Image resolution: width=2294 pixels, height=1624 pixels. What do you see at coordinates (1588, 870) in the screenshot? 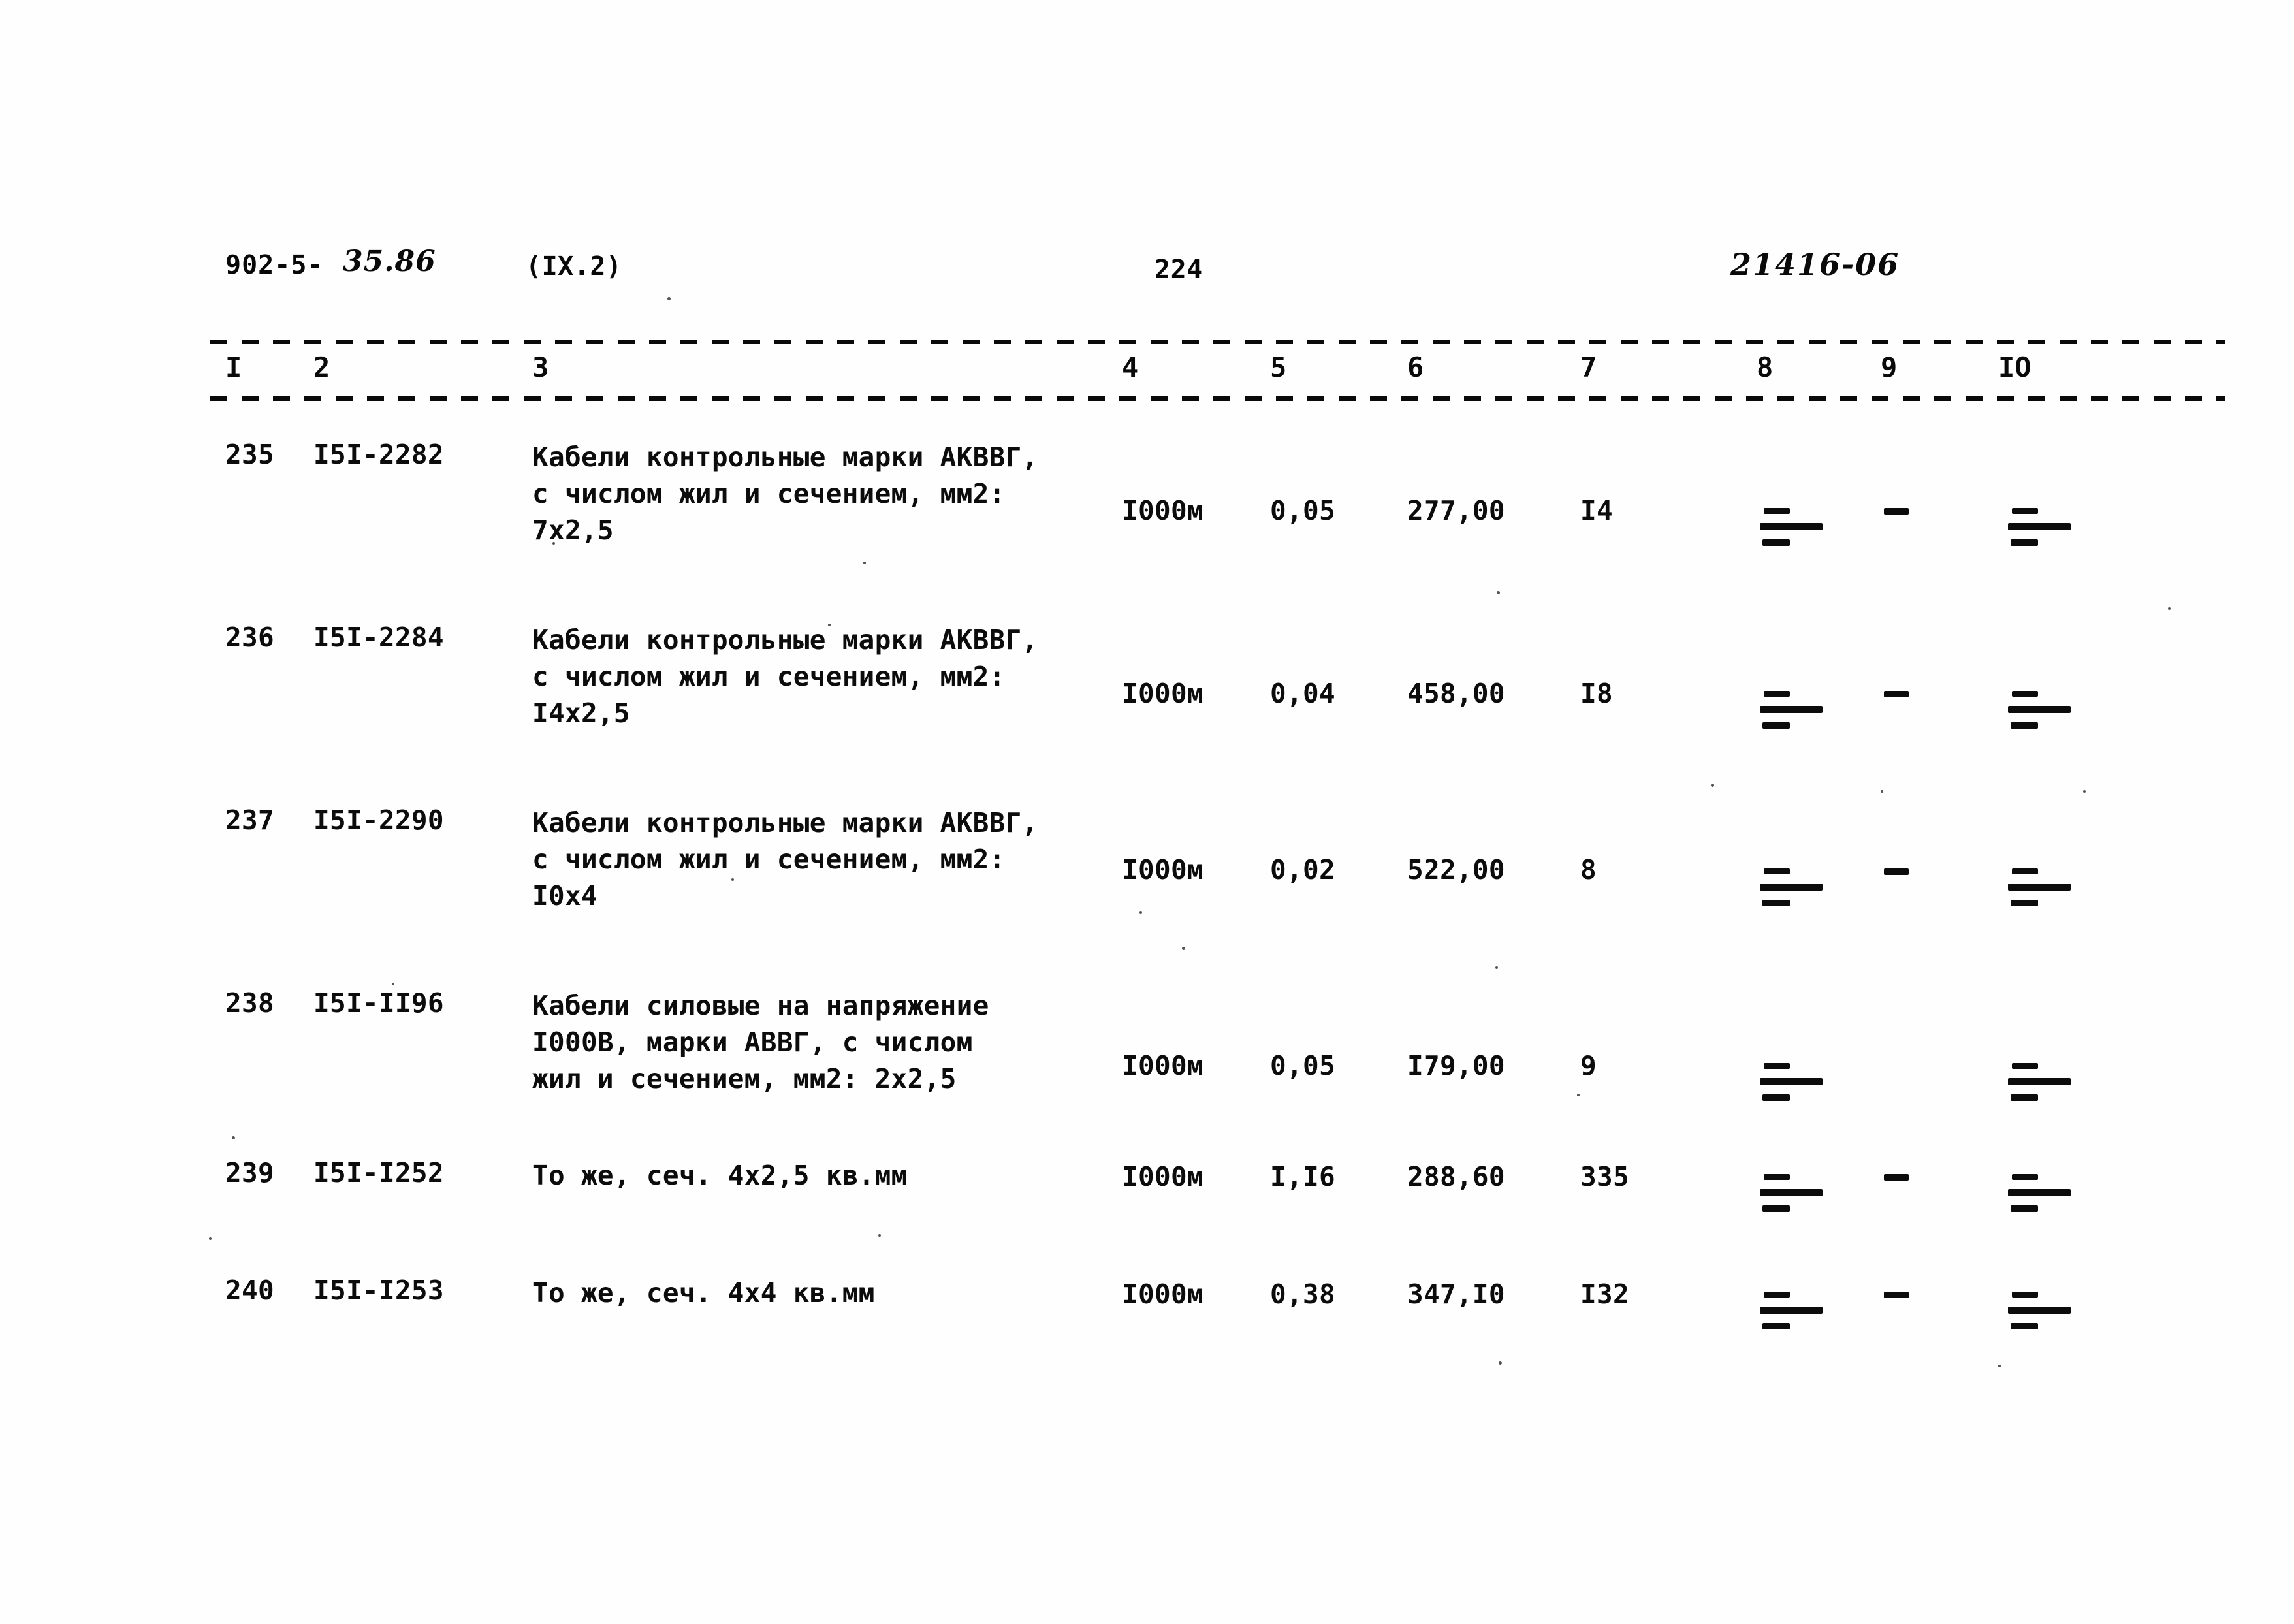
I see `row-mass-cell: 8` at bounding box center [1588, 870].